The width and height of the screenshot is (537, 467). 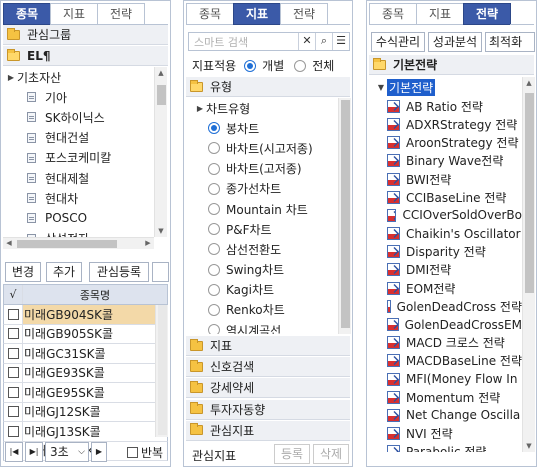 I want to click on chart-type-item: 봉차트, so click(x=271, y=128).